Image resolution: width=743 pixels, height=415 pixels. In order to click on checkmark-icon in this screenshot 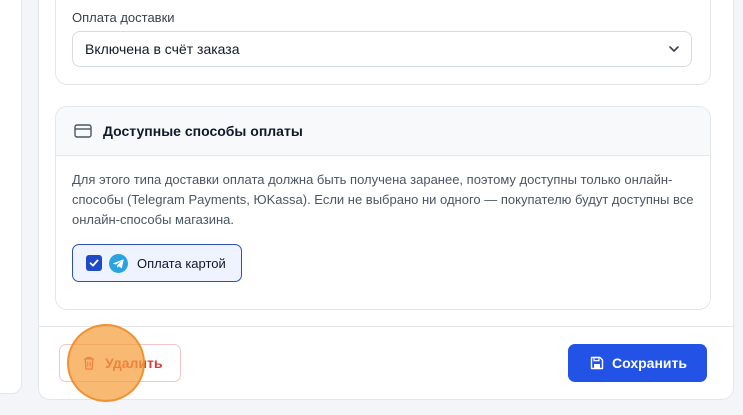, I will do `click(94, 263)`.